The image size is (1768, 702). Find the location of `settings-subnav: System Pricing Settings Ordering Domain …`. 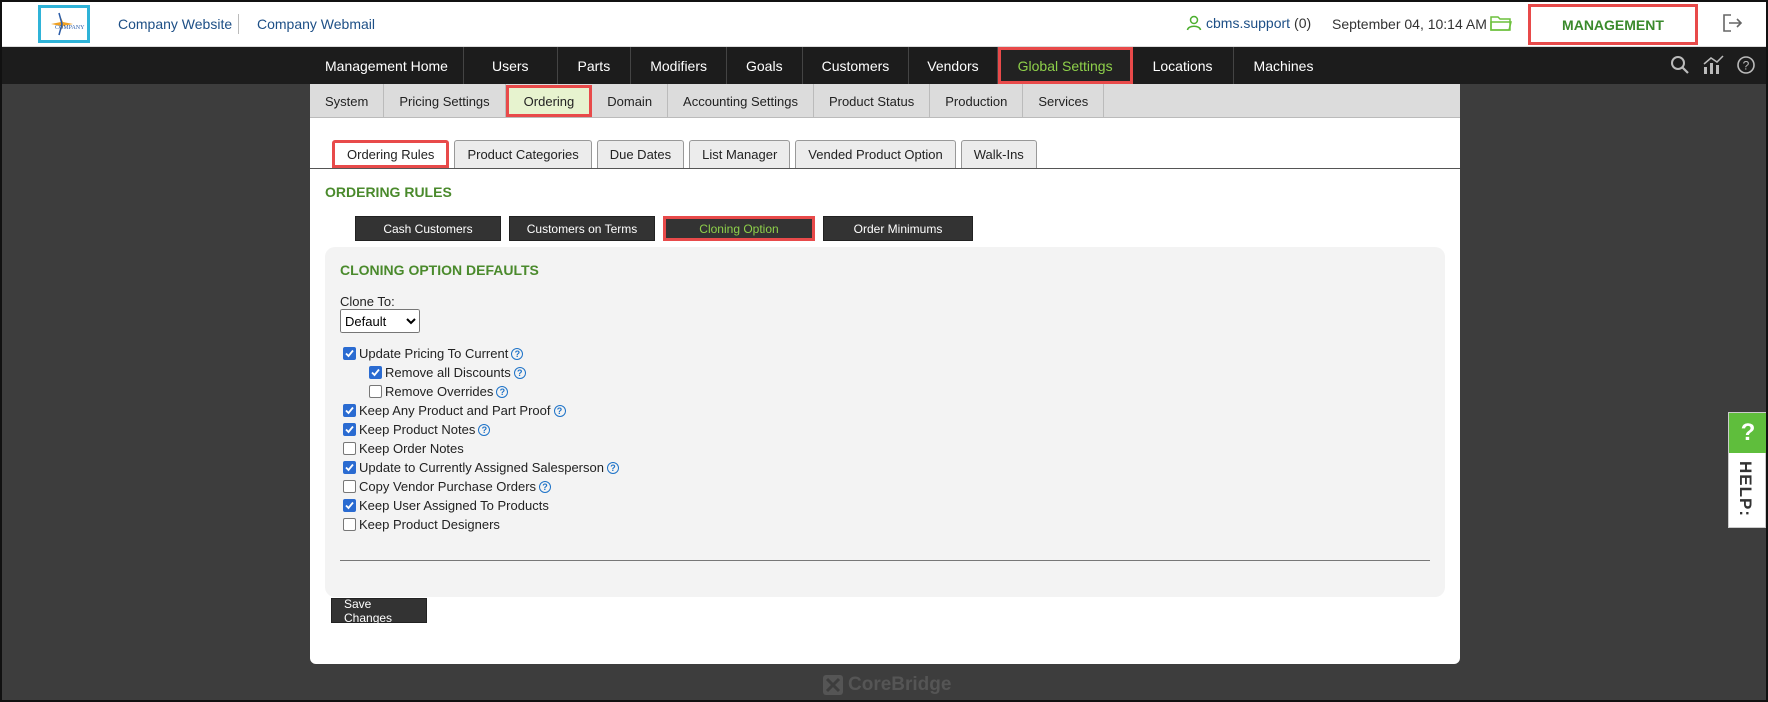

settings-subnav: System Pricing Settings Ordering Domain … is located at coordinates (885, 101).